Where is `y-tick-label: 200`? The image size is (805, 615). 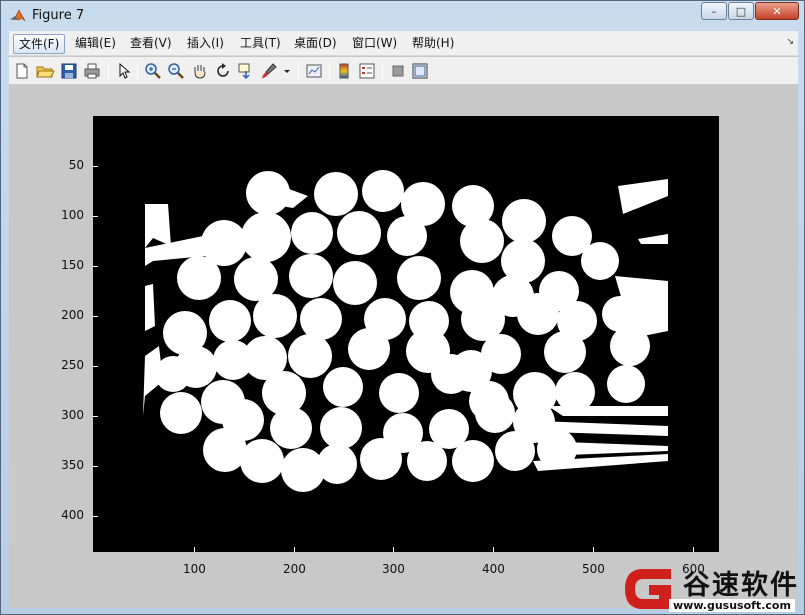 y-tick-label: 200 is located at coordinates (72, 315).